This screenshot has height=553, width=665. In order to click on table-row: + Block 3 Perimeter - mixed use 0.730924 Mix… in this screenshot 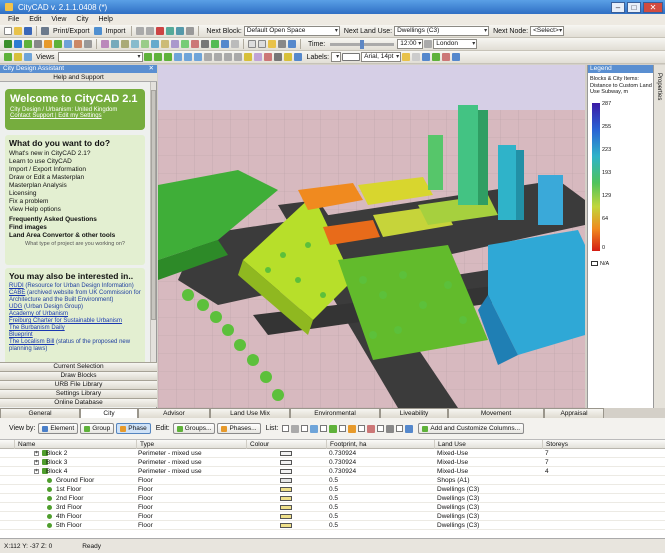, I will do `click(332, 462)`.